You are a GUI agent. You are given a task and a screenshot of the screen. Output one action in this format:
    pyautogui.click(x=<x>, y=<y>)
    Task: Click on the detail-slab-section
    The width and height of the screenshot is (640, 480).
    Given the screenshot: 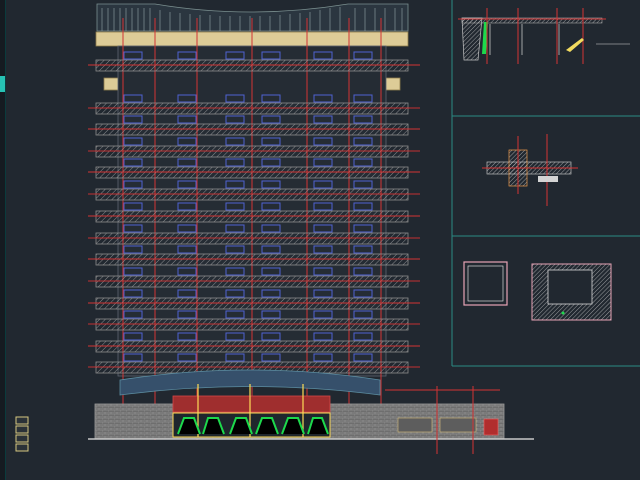 What is the action you would take?
    pyautogui.click(x=530, y=170)
    